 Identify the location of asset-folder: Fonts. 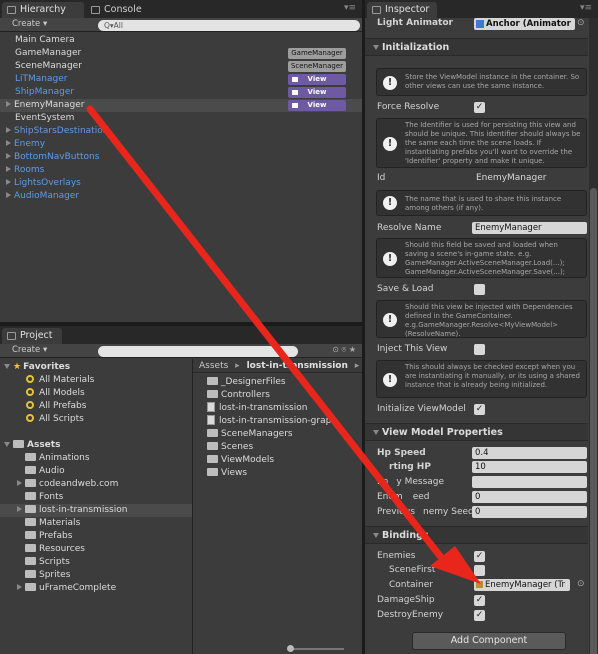
(96, 497).